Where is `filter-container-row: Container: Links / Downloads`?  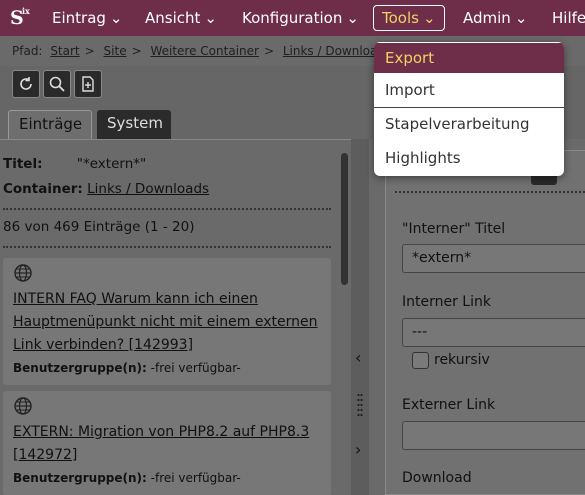 filter-container-row: Container: Links / Downloads is located at coordinates (106, 189).